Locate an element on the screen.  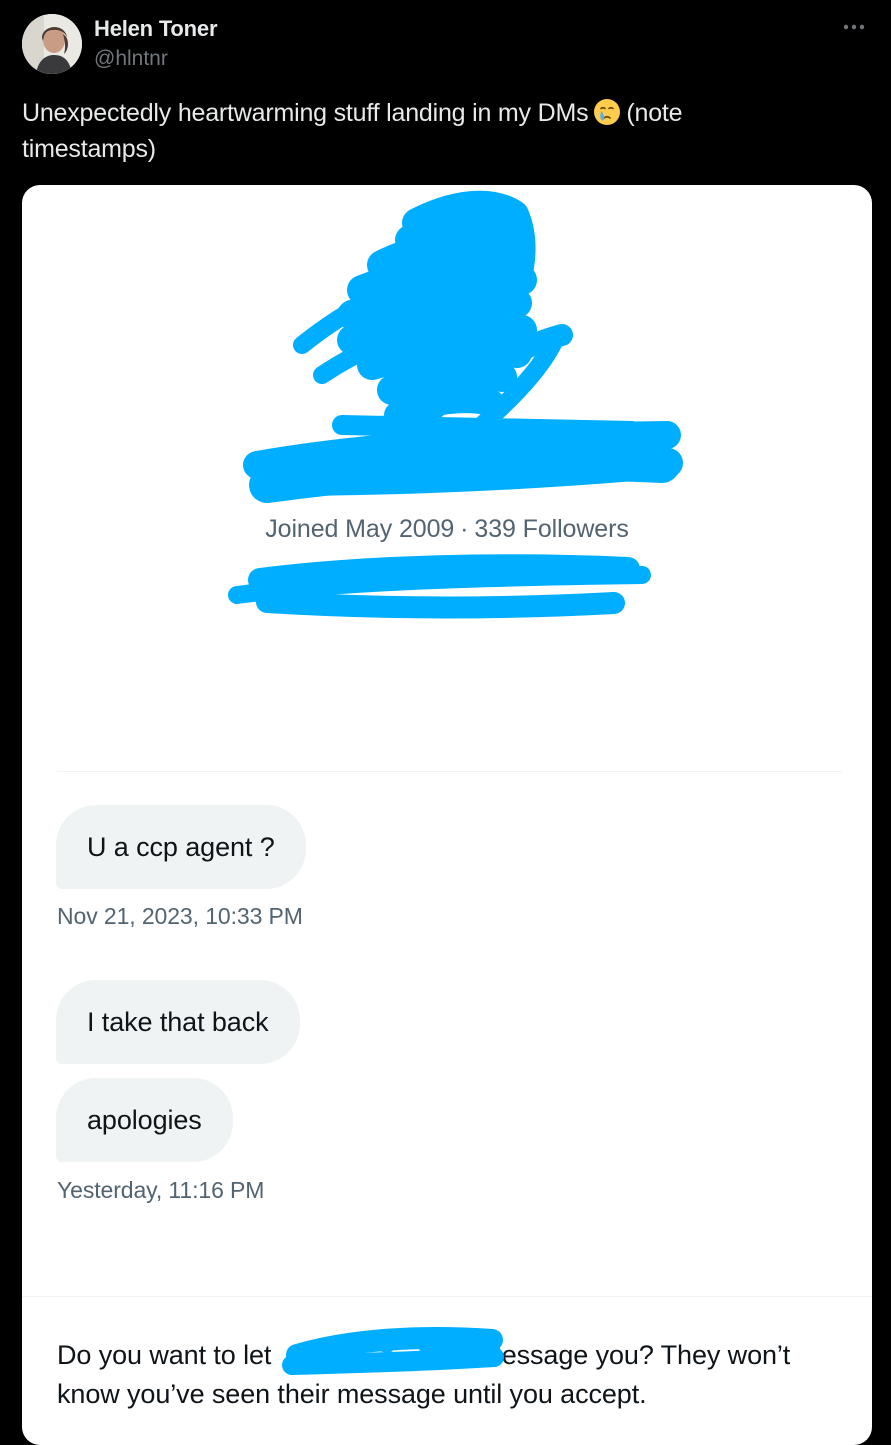
message-bubble: I take that back is located at coordinates (178, 1022).